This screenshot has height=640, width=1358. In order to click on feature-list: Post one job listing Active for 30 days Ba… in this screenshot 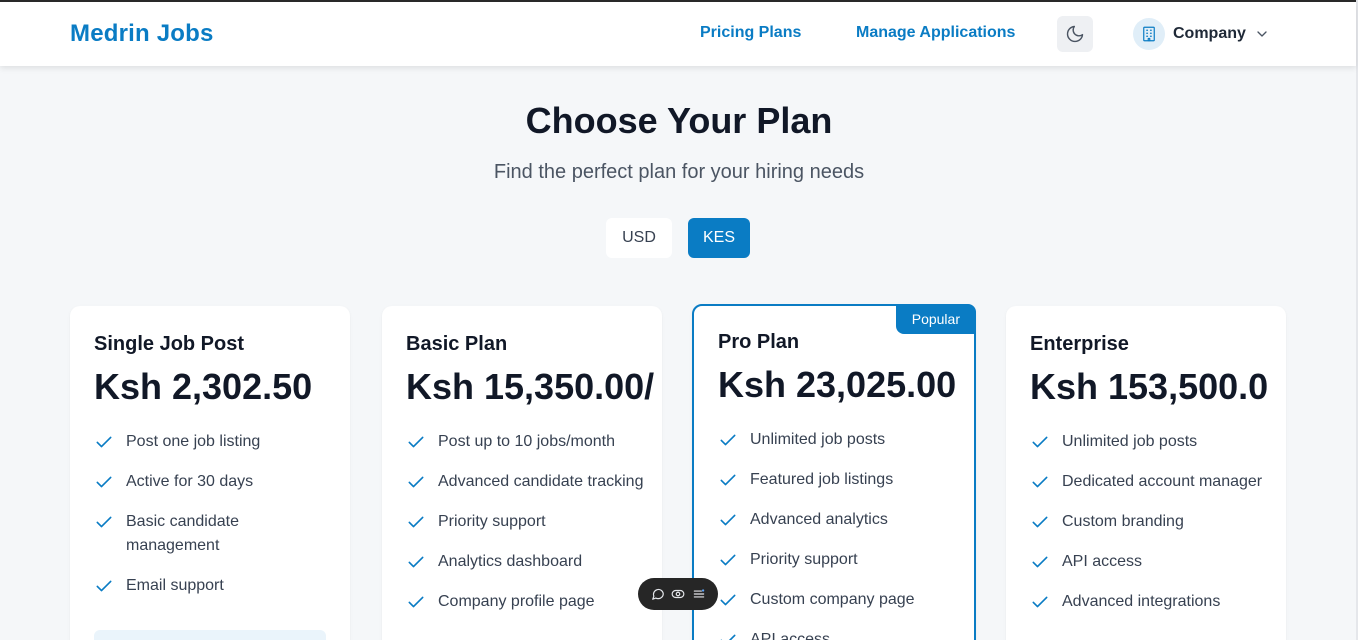, I will do `click(214, 522)`.